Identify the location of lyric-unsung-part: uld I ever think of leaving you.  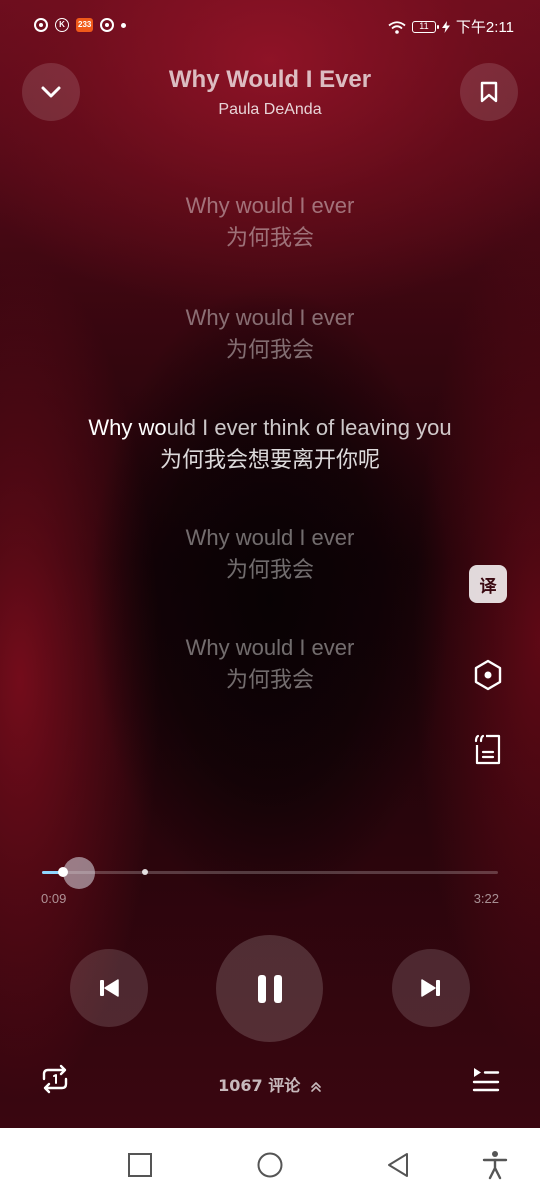
(309, 427).